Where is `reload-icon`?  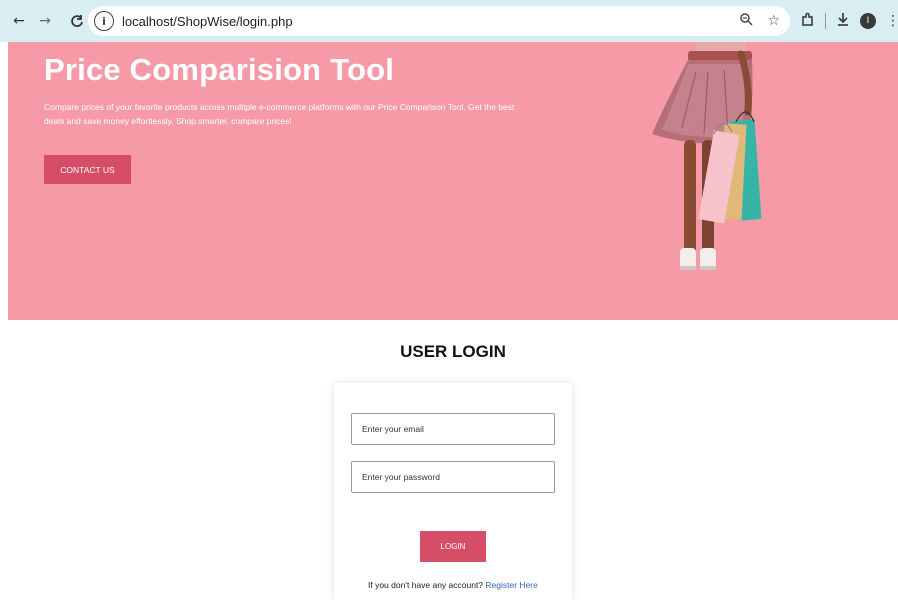
reload-icon is located at coordinates (77, 21).